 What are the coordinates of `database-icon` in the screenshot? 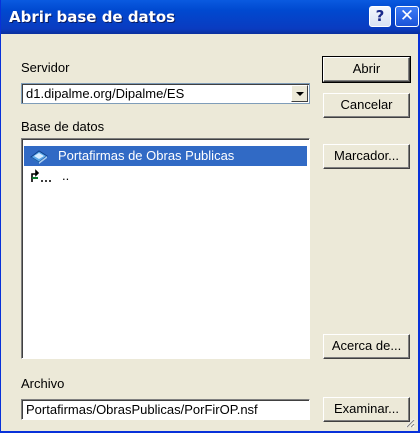 It's located at (39, 157).